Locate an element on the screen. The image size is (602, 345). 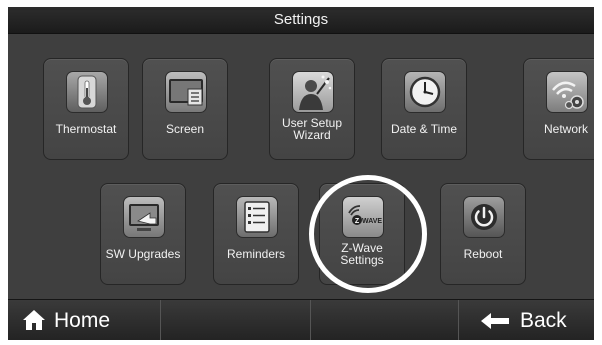
screen-tile: Screen is located at coordinates (185, 109).